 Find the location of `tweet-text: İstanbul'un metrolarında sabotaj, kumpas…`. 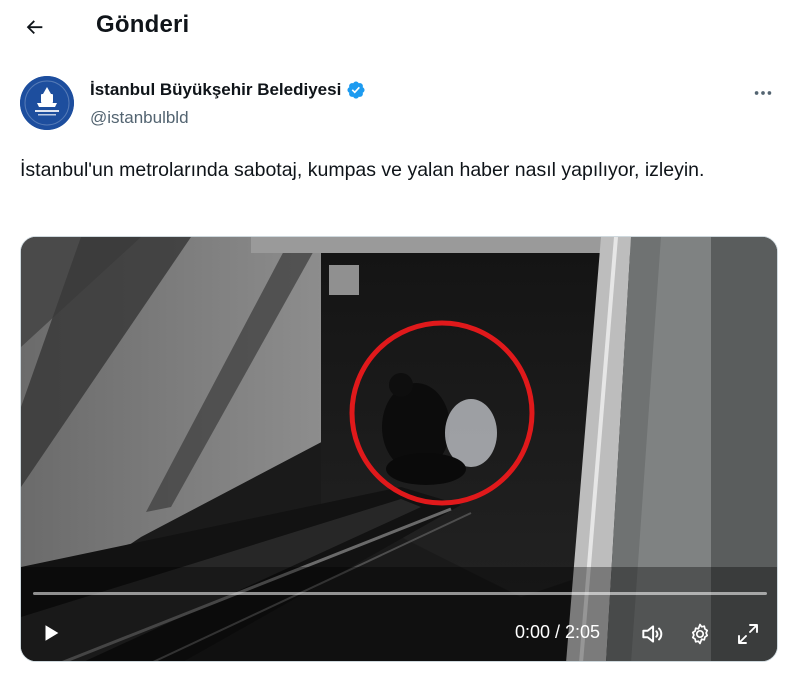

tweet-text: İstanbul'un metrolarında sabotaj, kumpas… is located at coordinates (362, 170).